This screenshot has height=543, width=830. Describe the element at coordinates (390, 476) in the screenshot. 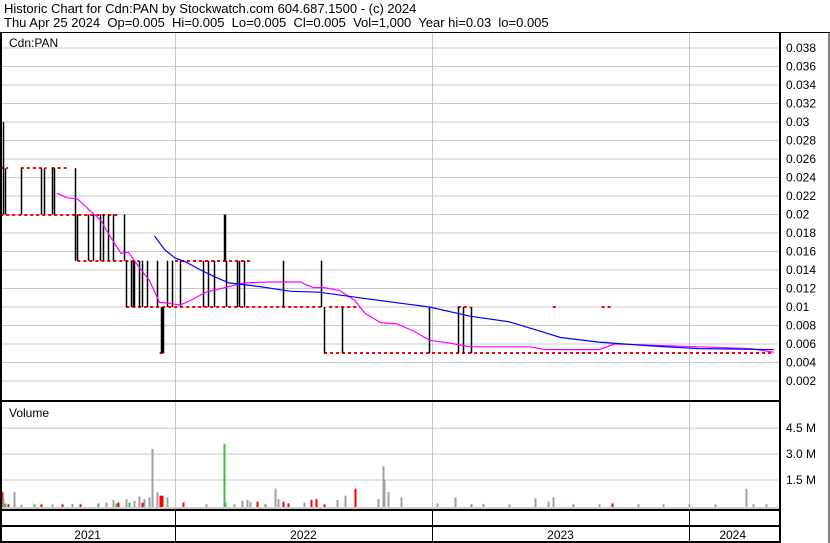

I see `volume-panel` at that location.